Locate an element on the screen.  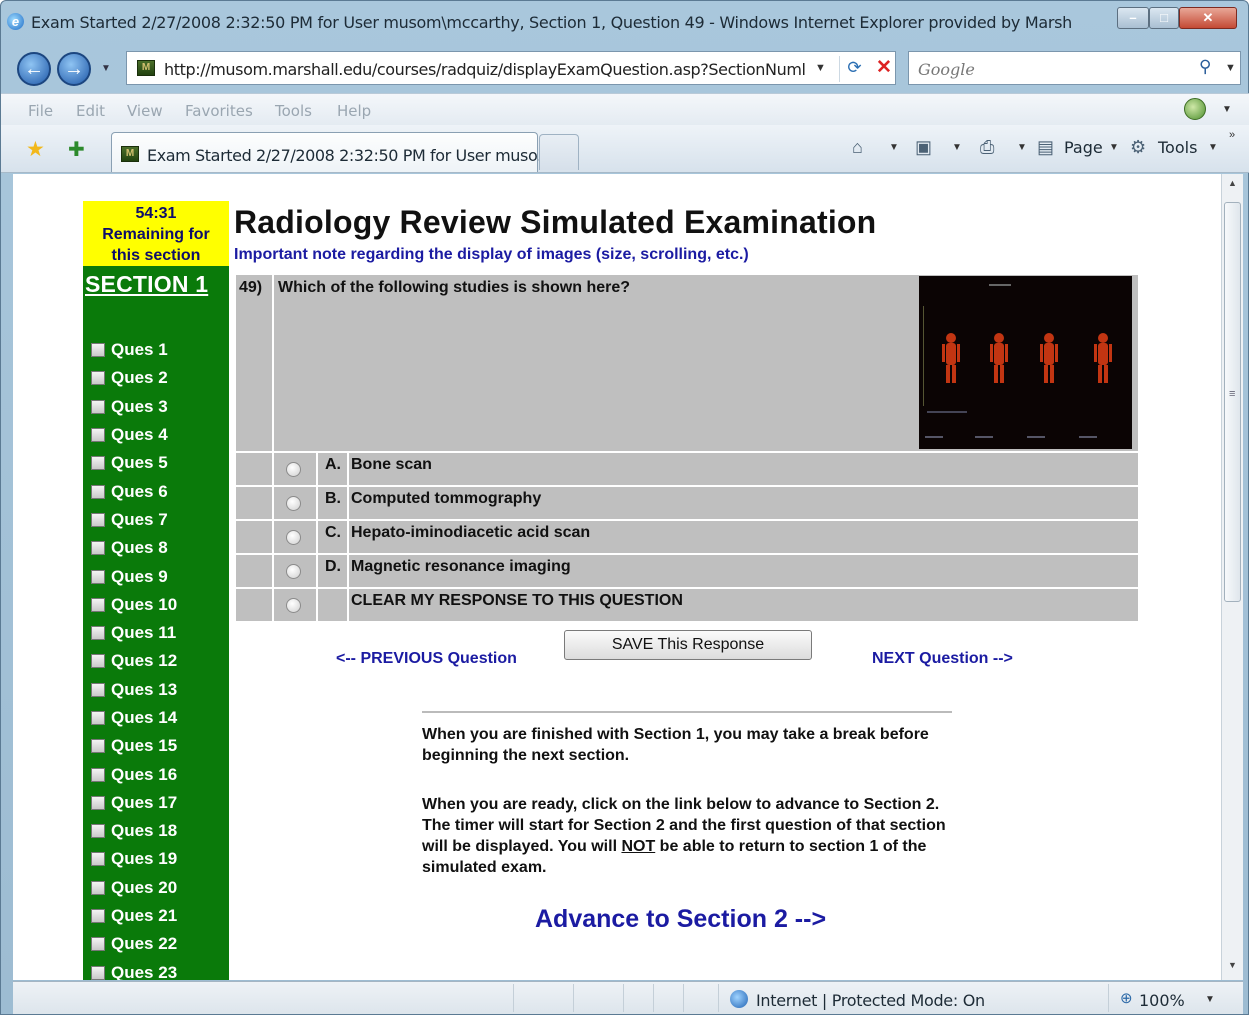
zoom-dropdown-icon: ▼ is located at coordinates (1210, 999).